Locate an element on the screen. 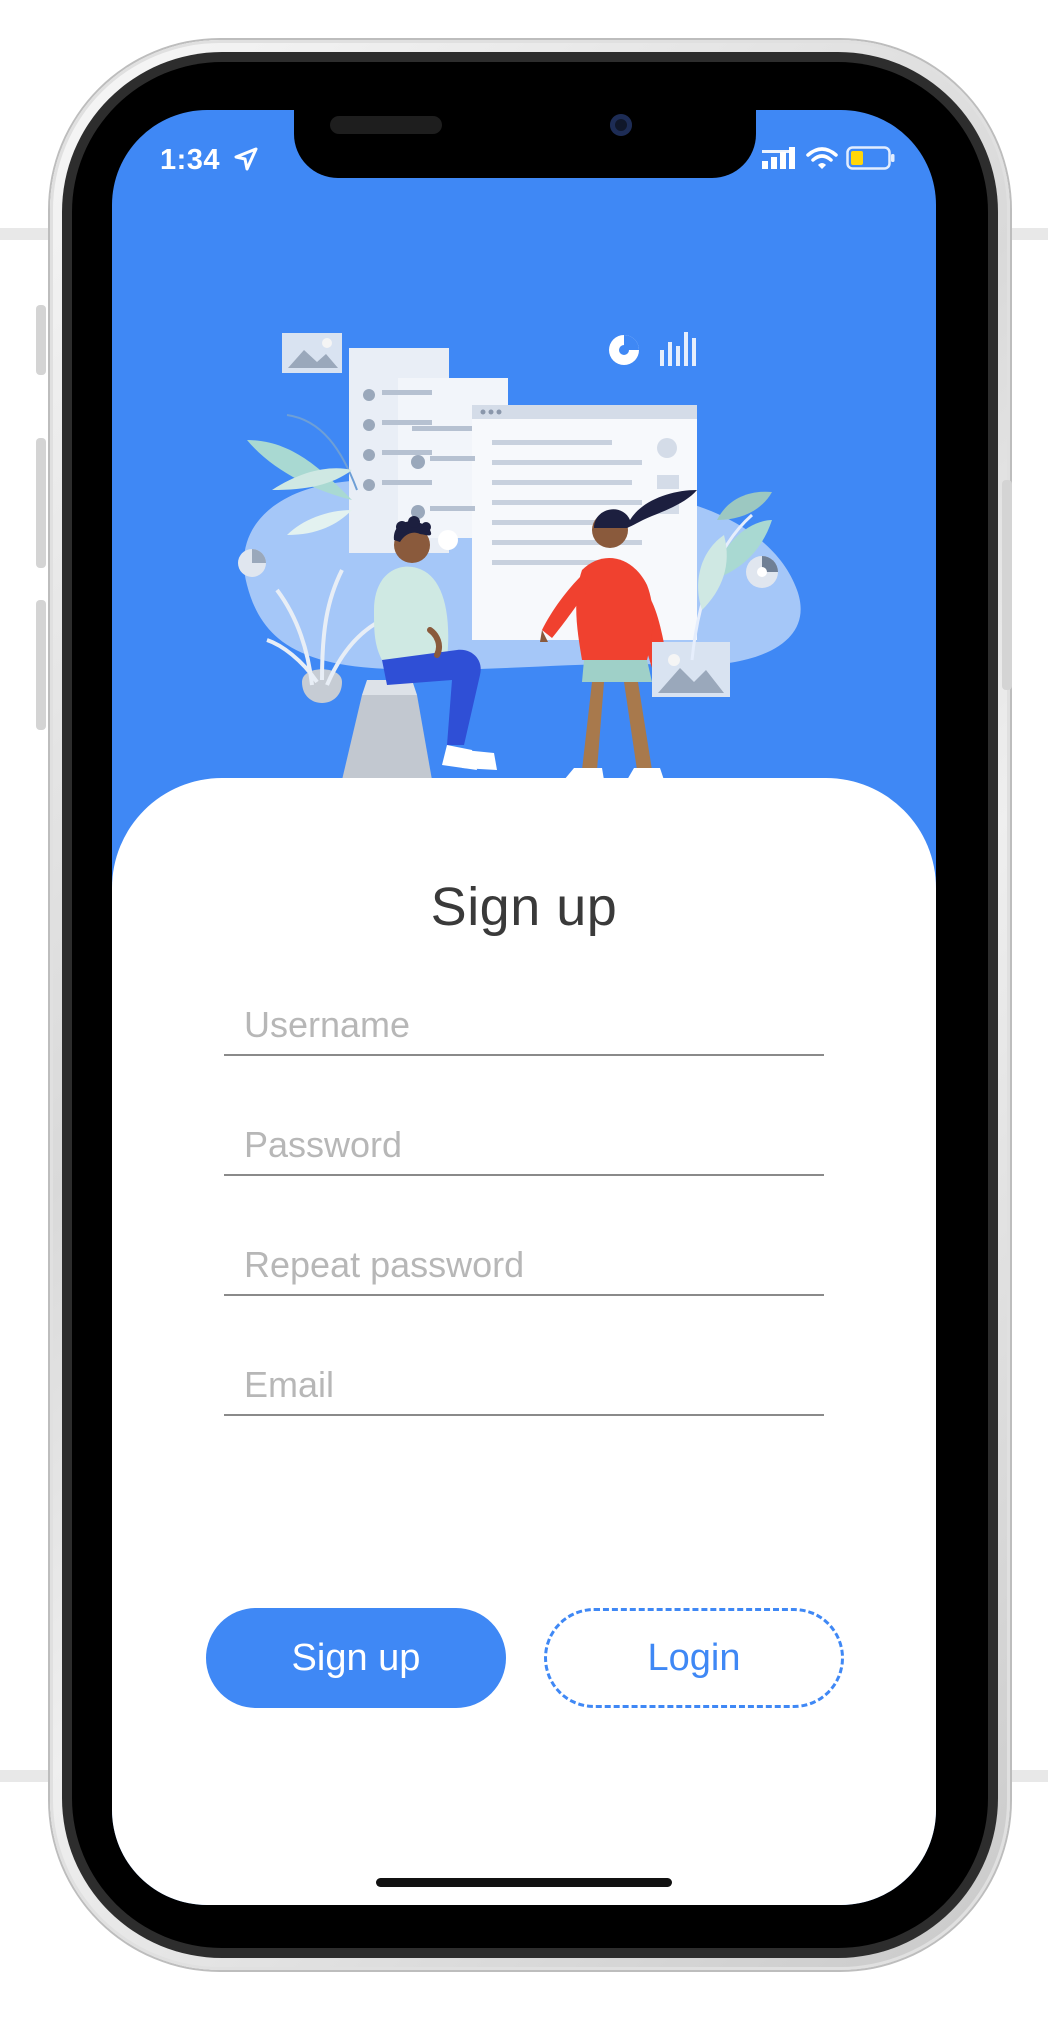 The height and width of the screenshot is (2025, 1048). power-button is located at coordinates (1007, 585).